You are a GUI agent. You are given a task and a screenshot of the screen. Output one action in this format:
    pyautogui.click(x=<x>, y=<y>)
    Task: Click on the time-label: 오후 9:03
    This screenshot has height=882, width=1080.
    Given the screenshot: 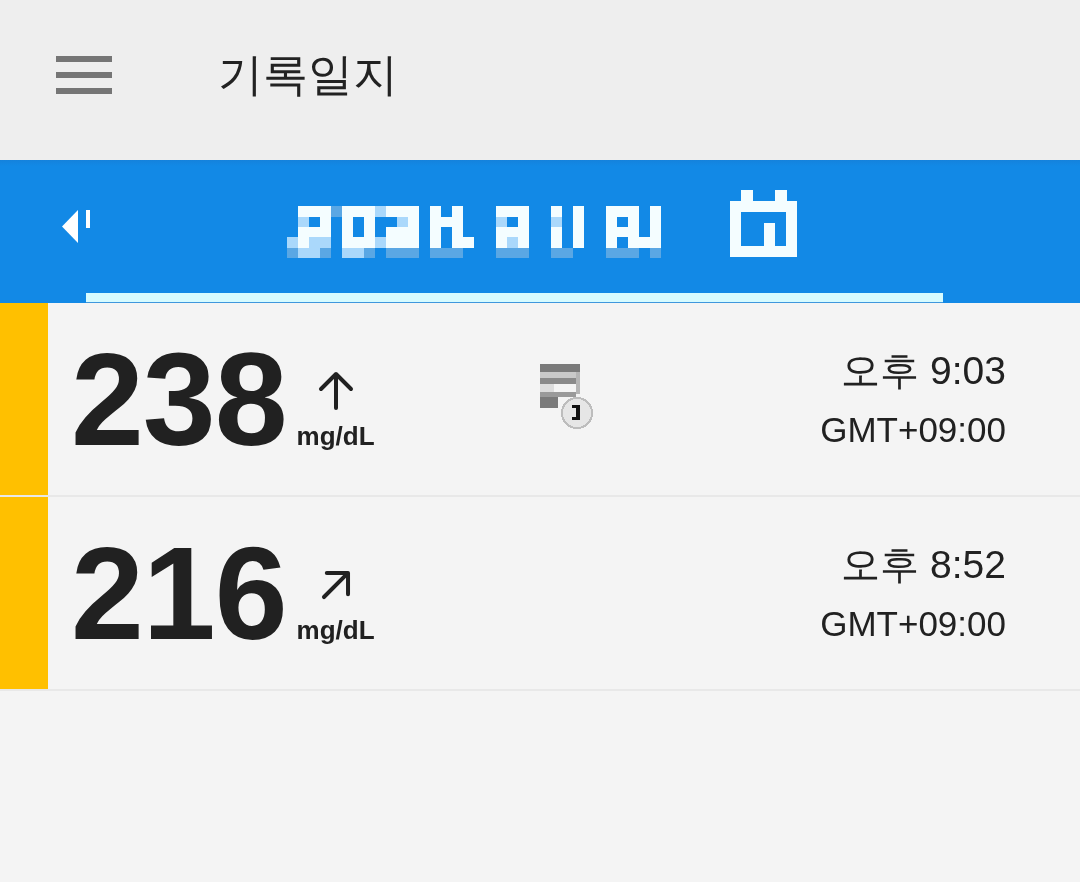 What is the action you would take?
    pyautogui.click(x=923, y=371)
    